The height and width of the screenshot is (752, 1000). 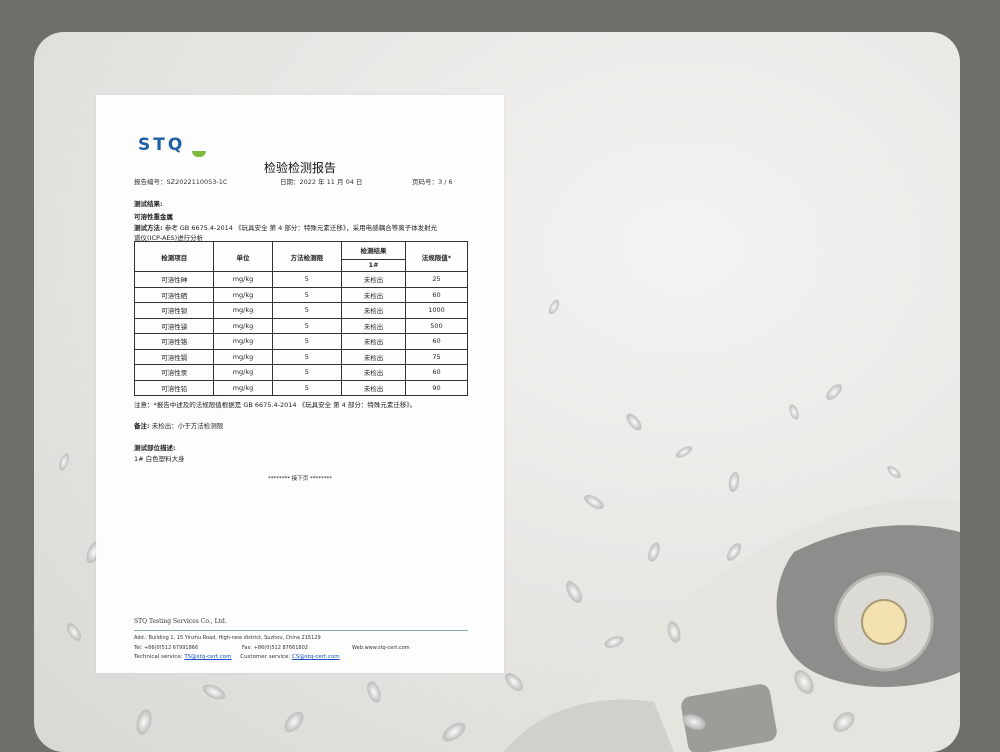 What do you see at coordinates (159, 459) in the screenshot?
I see `part-description-text: 1# 白色塑料大身` at bounding box center [159, 459].